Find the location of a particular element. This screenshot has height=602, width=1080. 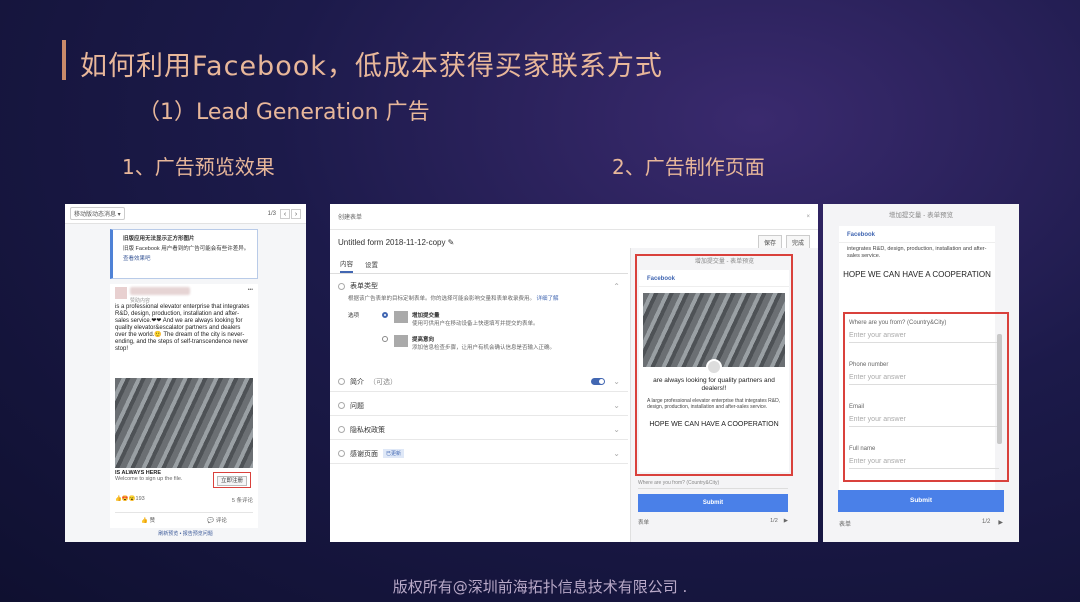

field-full-name: Full name Enter your answer is located at coordinates (924, 457).